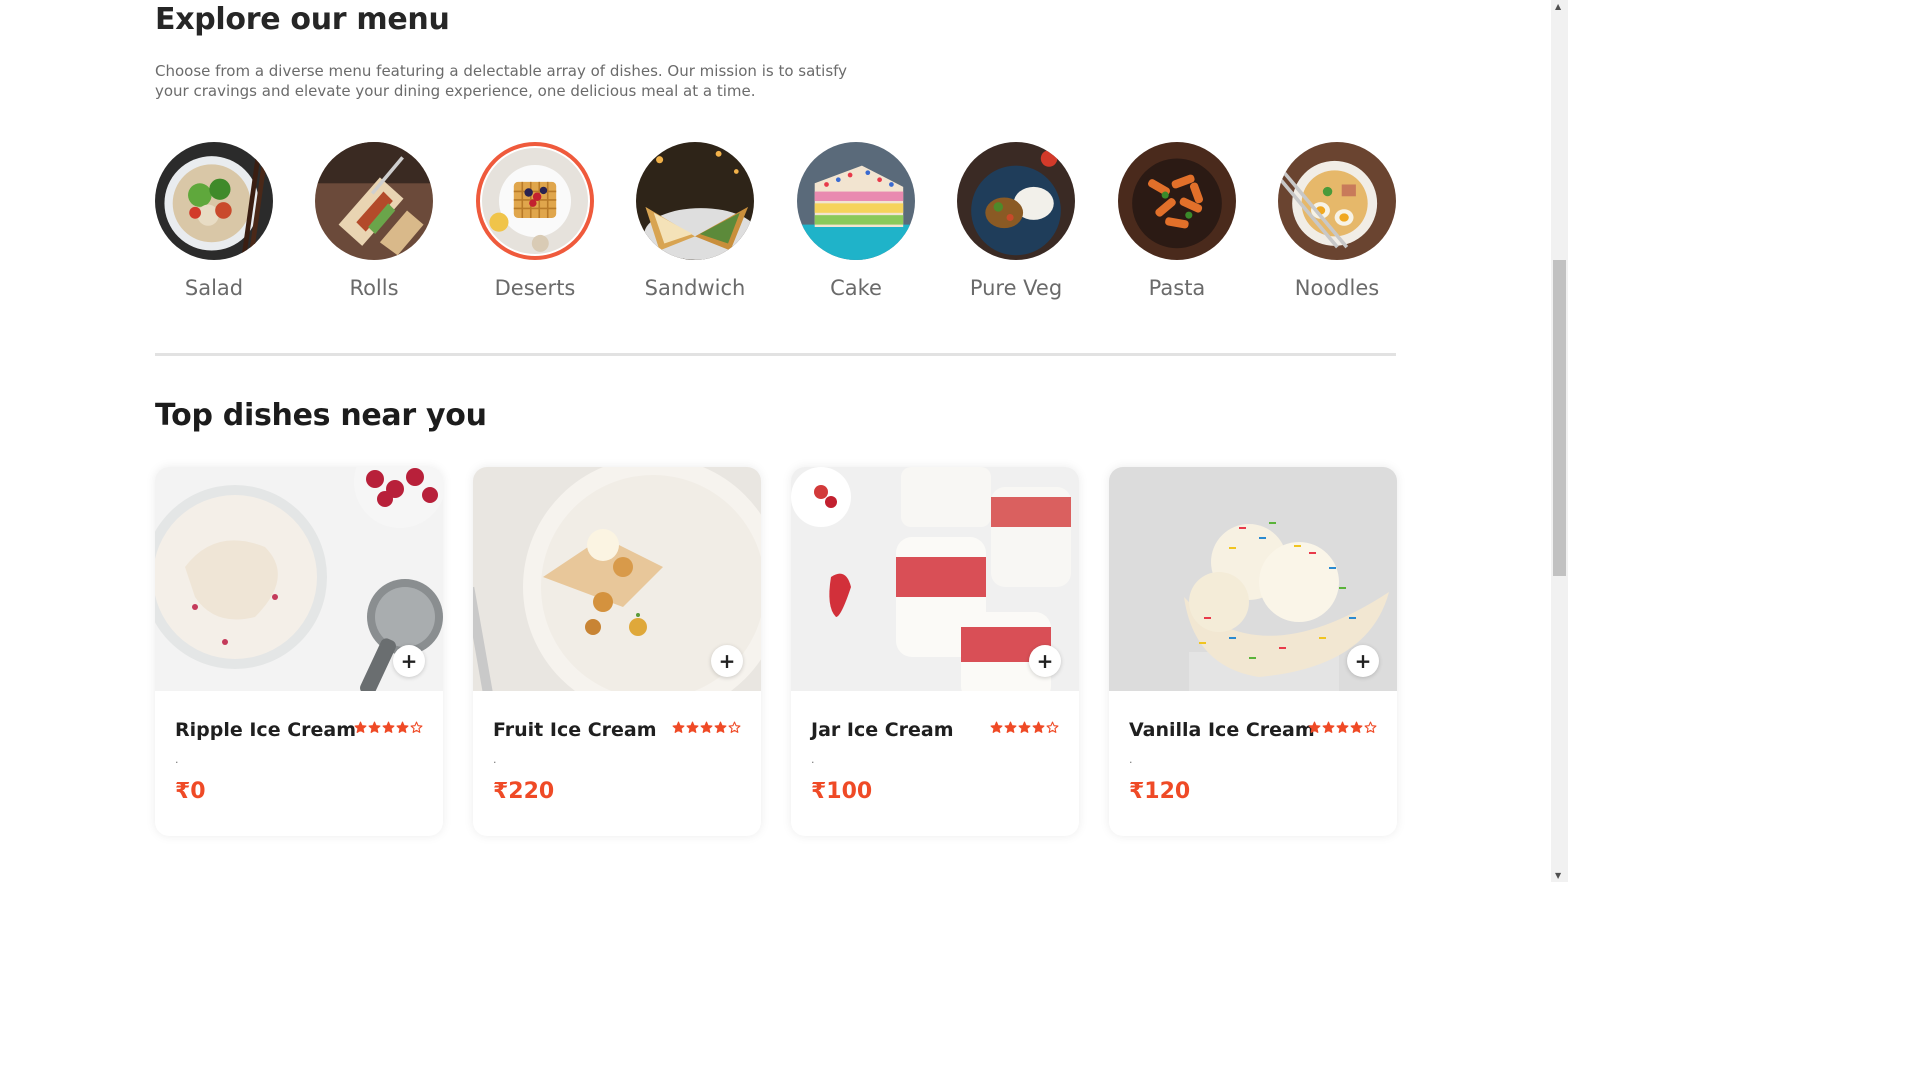 Image resolution: width=1920 pixels, height=1080 pixels. Describe the element at coordinates (935, 579) in the screenshot. I see `jar-ice-cream-photo: +` at that location.